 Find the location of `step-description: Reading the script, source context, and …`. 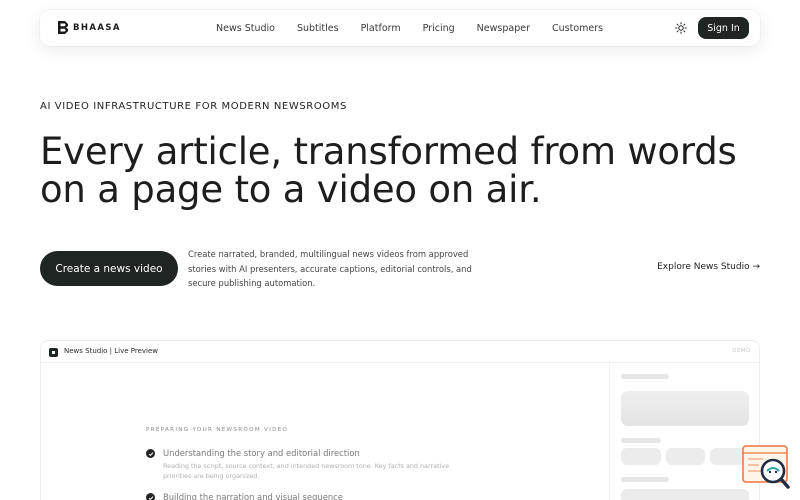

step-description: Reading the script, source context, and … is located at coordinates (306, 471).